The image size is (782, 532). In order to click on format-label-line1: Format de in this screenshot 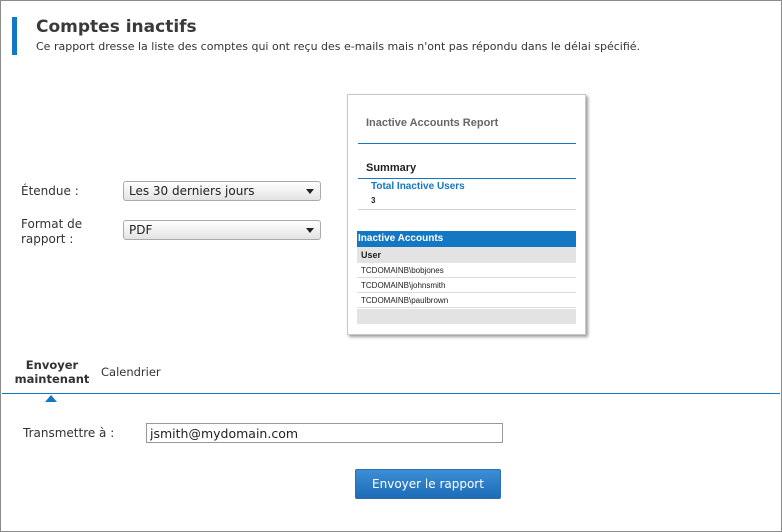, I will do `click(52, 224)`.